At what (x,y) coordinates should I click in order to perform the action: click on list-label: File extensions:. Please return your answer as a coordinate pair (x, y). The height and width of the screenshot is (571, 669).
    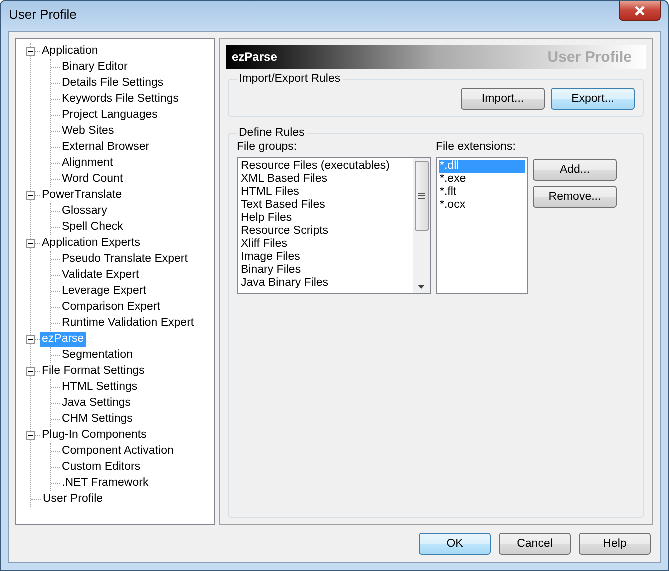
    Looking at the image, I should click on (476, 147).